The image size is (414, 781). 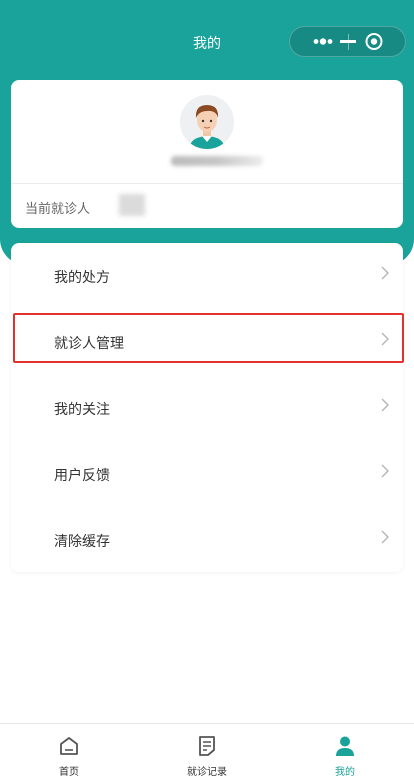 I want to click on menu-item-prescriptions: 我的处方, so click(x=207, y=276).